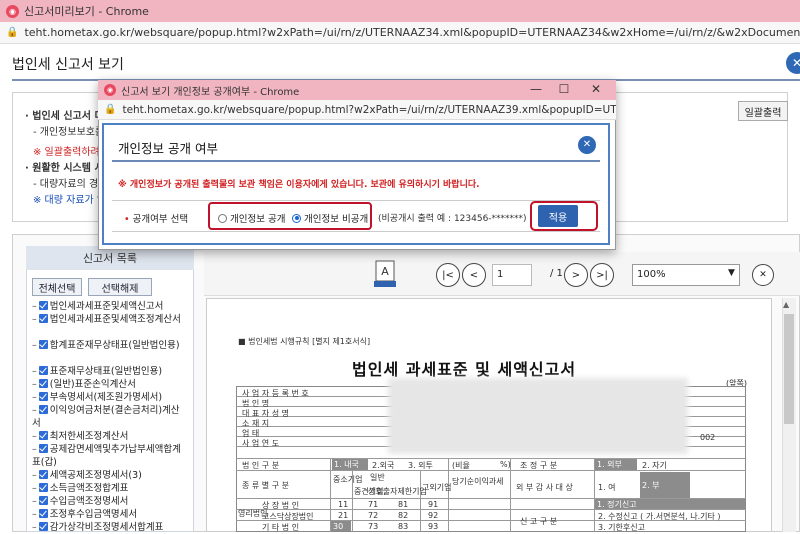 The height and width of the screenshot is (534, 800). Describe the element at coordinates (57, 287) in the screenshot. I see `select-all-button: 전체선택` at that location.